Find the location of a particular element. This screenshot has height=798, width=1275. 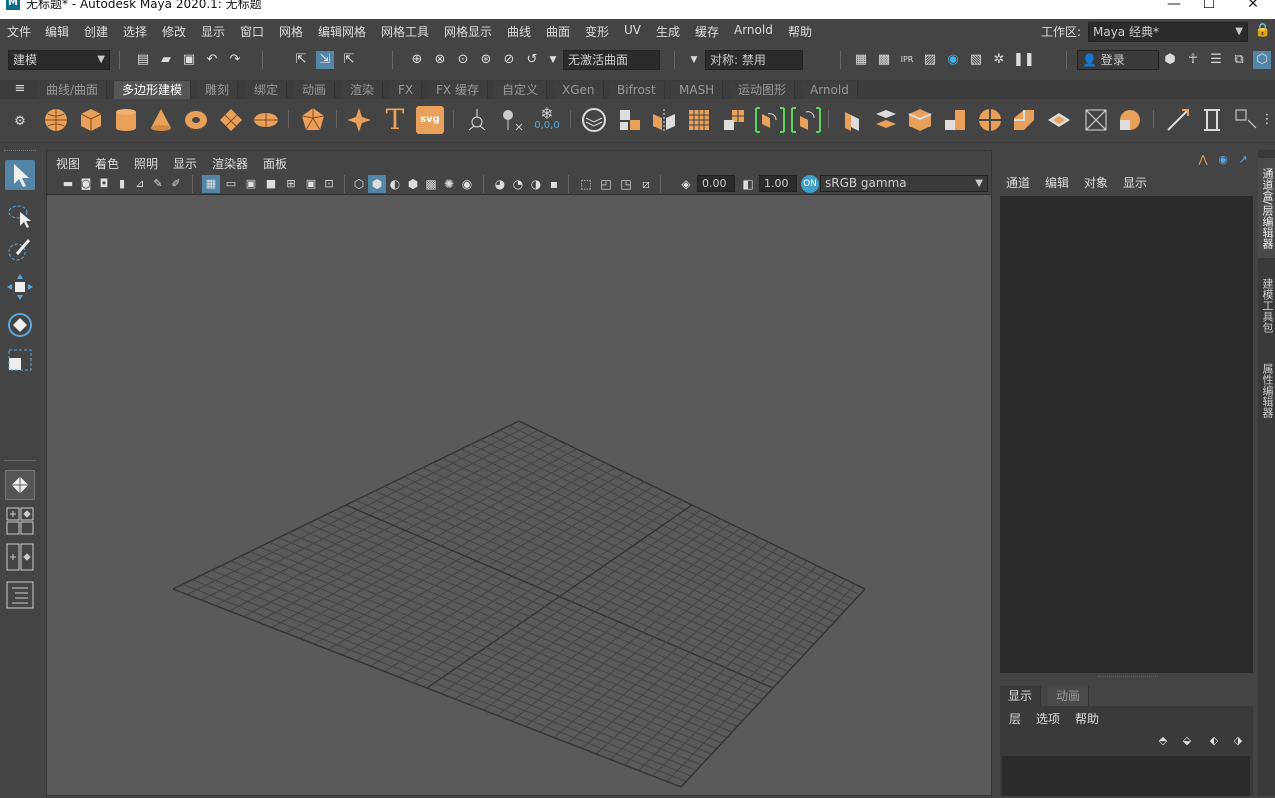

menu-mesh-display: 网格显示 is located at coordinates (468, 31).